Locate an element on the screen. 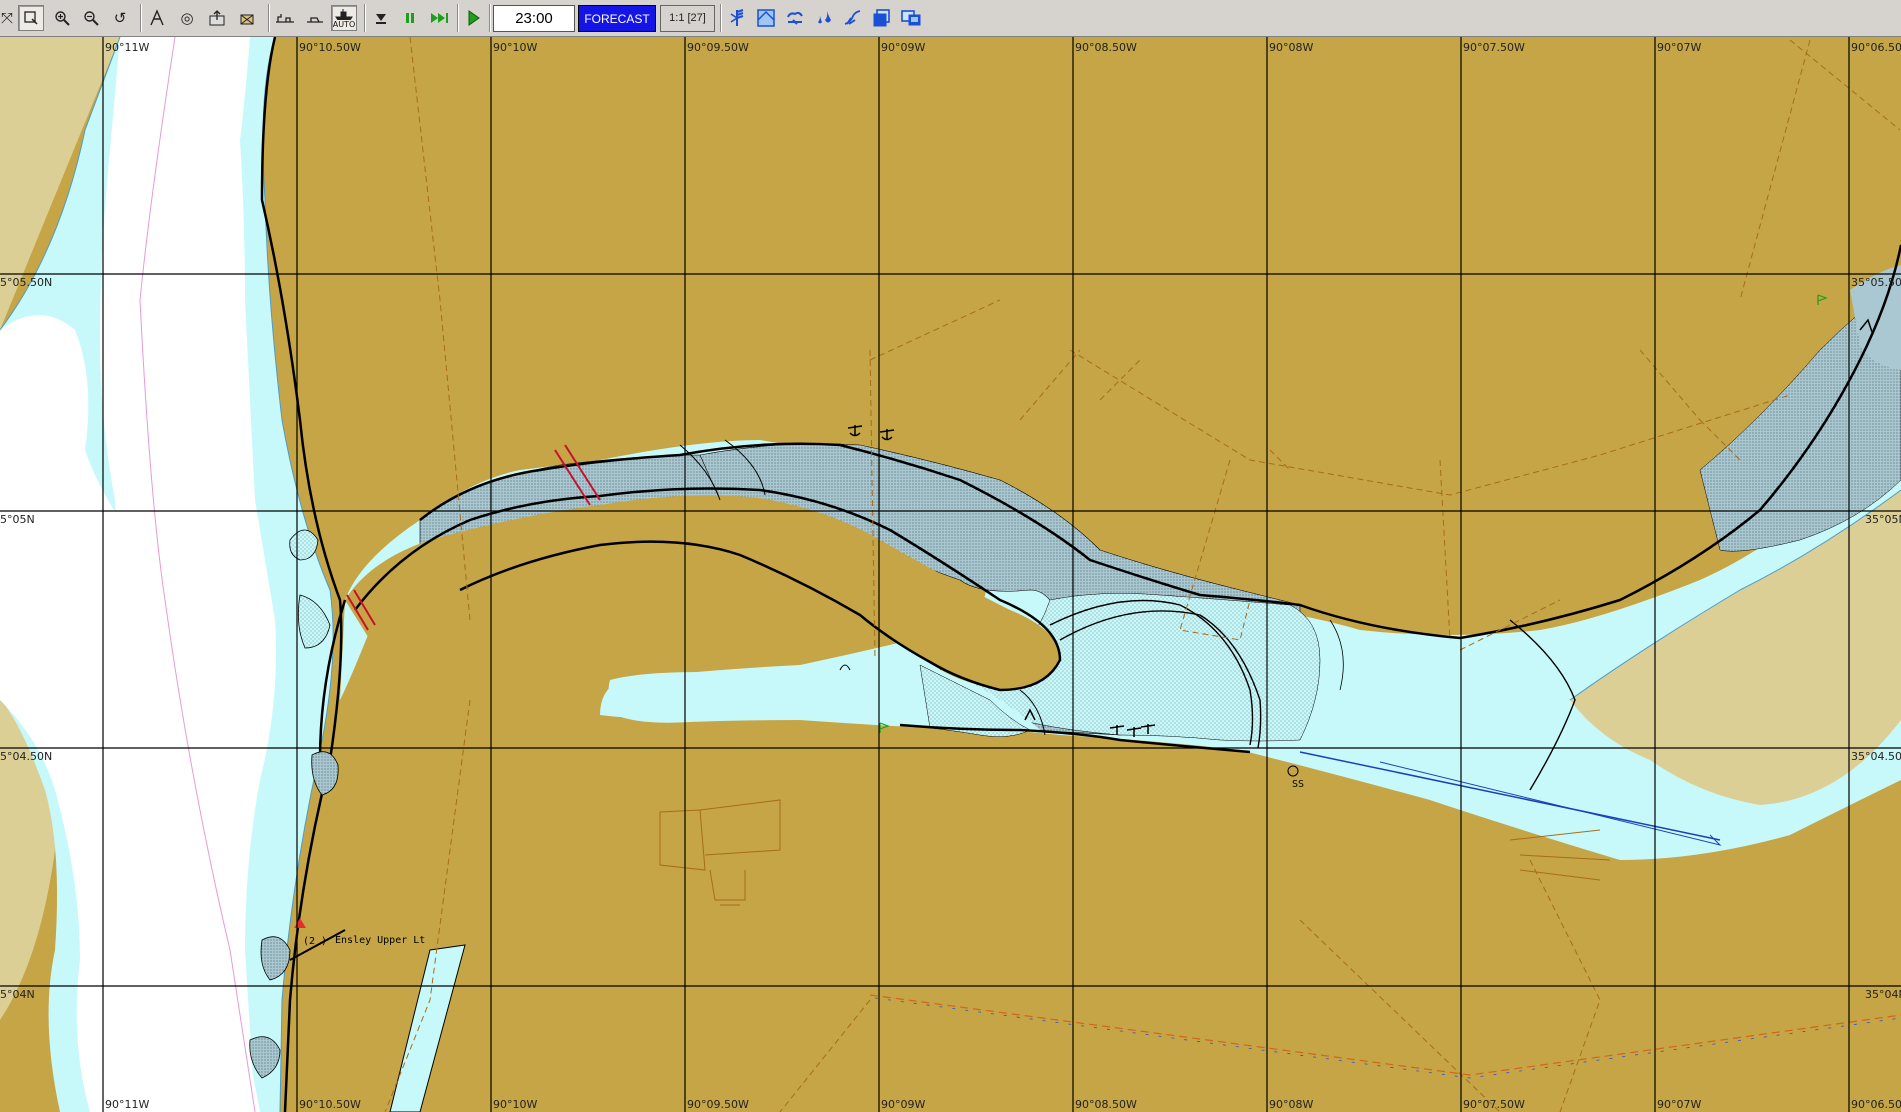  auto-label: AUTO is located at coordinates (344, 24).